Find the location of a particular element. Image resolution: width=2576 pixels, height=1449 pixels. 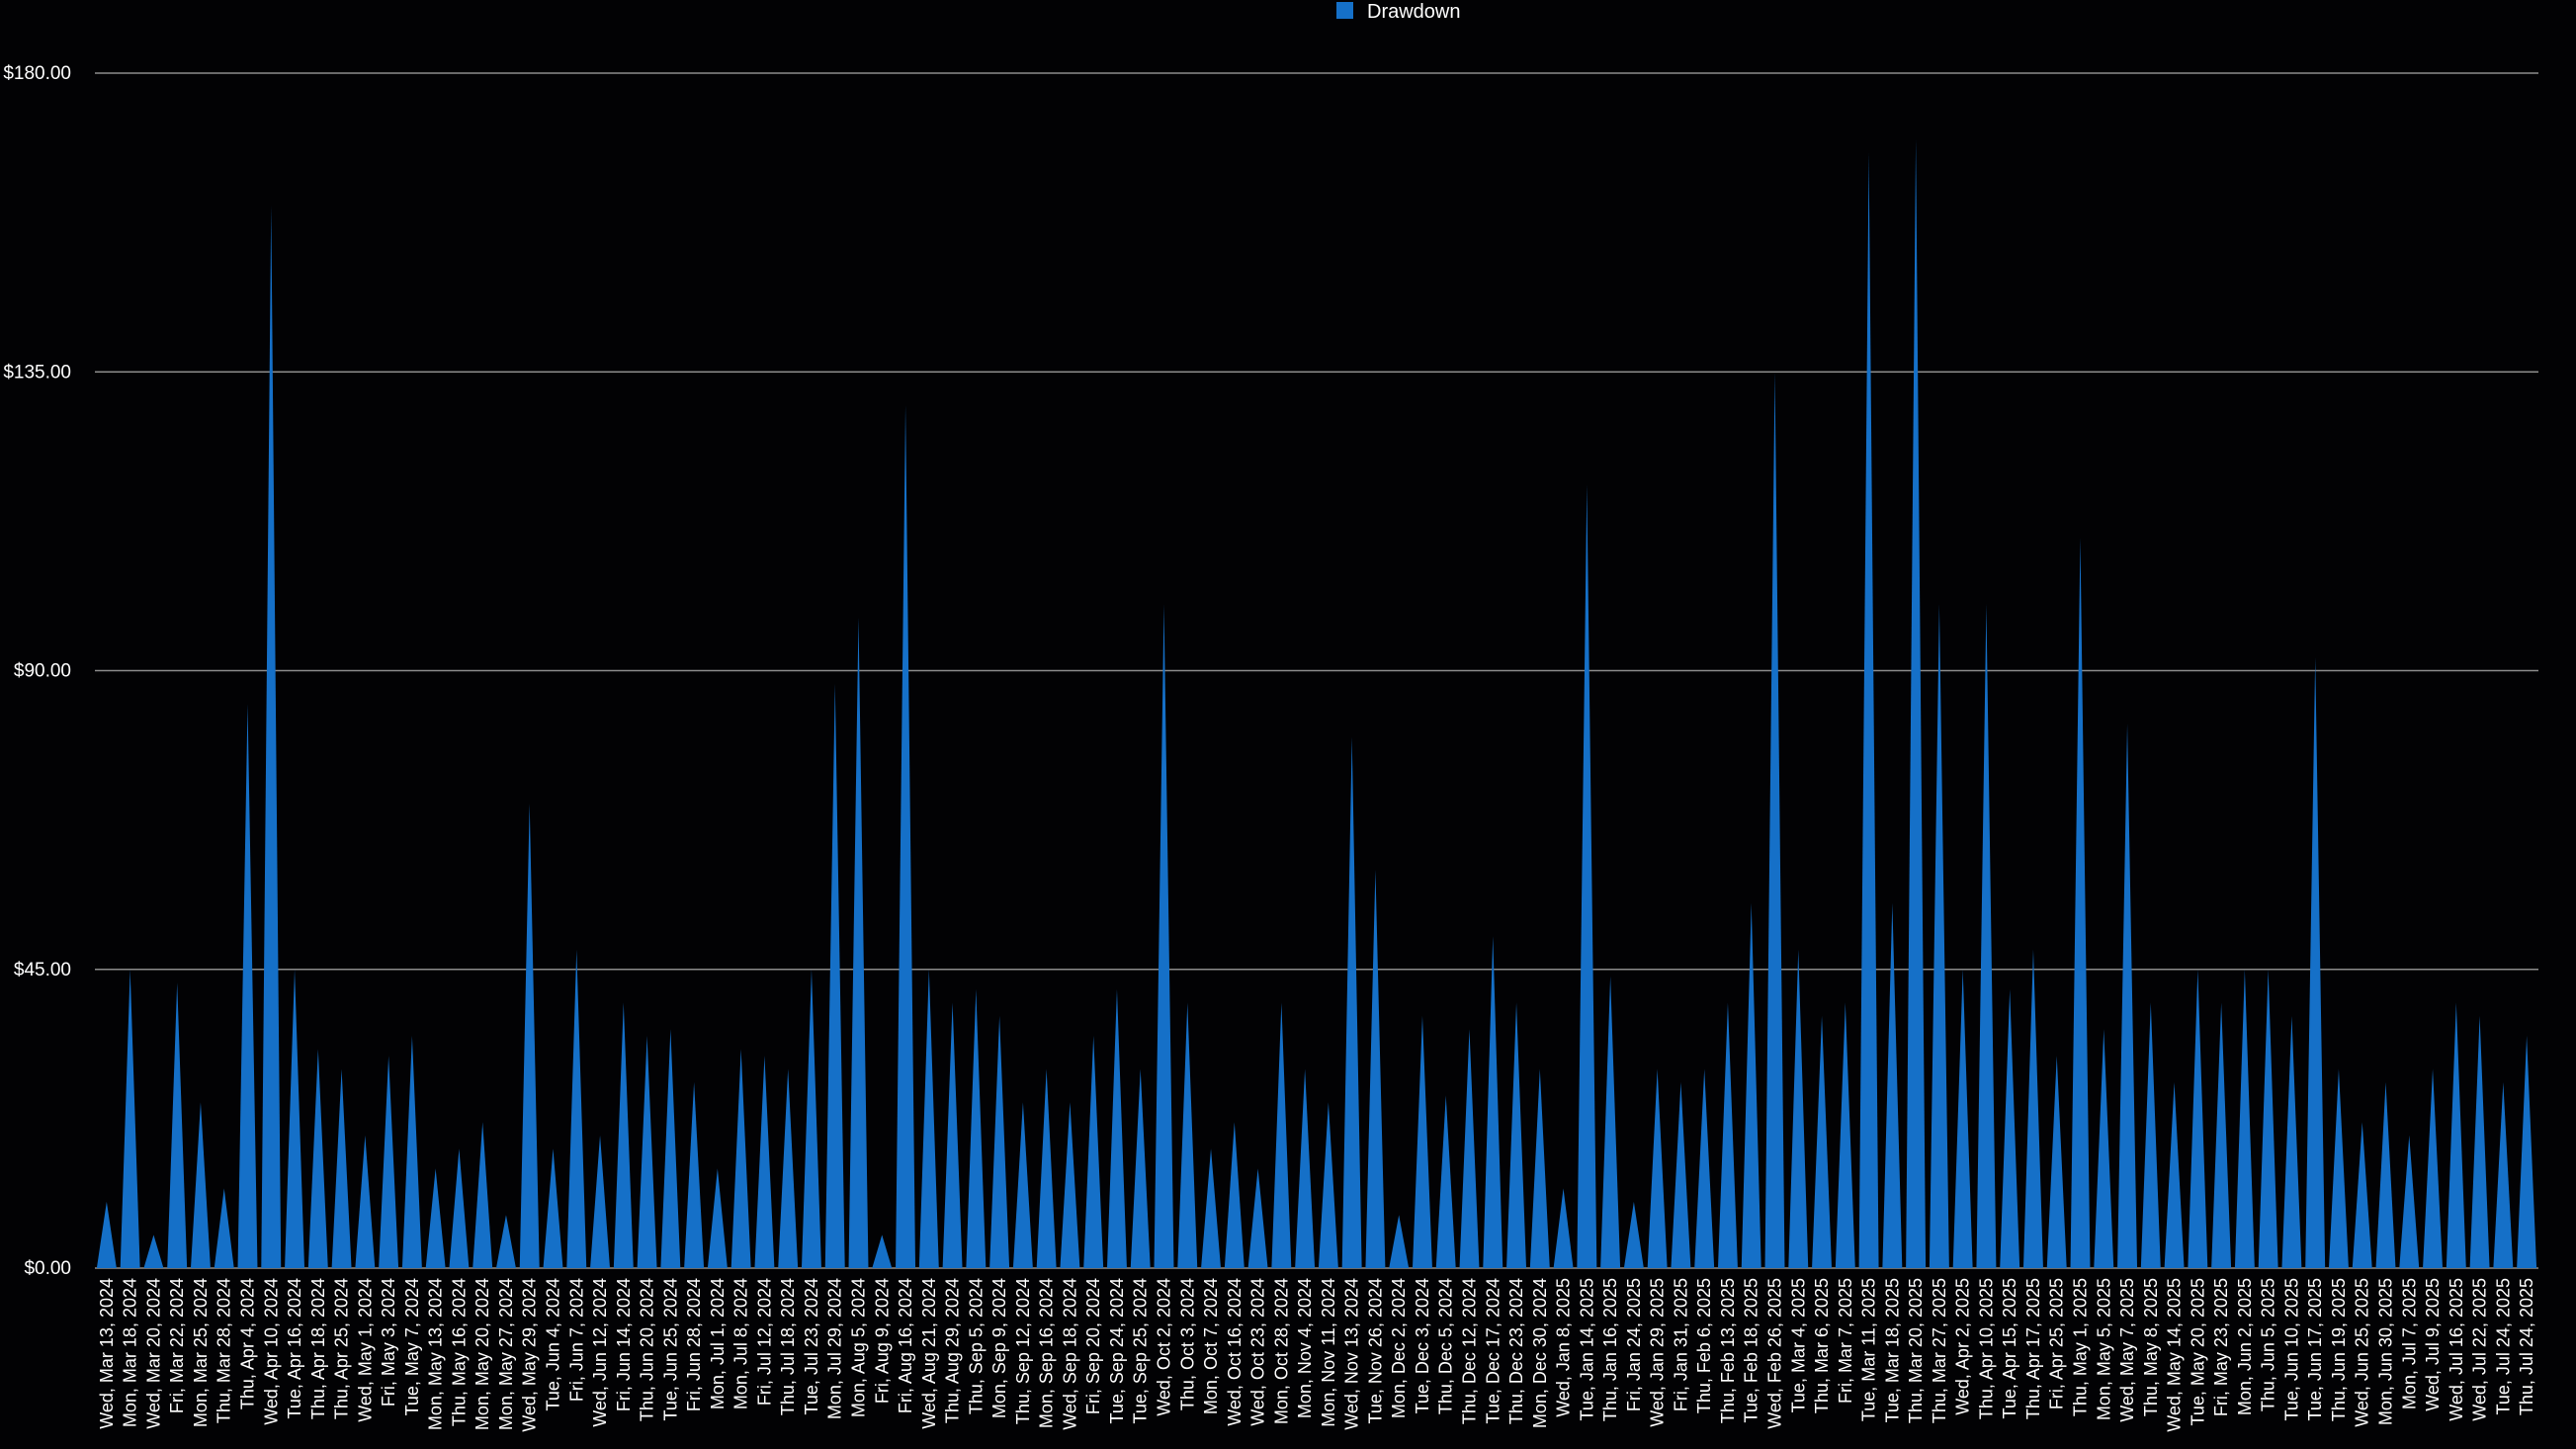

x-tick-label: Tue, Jun 10, 2025 is located at coordinates (2291, 1349).